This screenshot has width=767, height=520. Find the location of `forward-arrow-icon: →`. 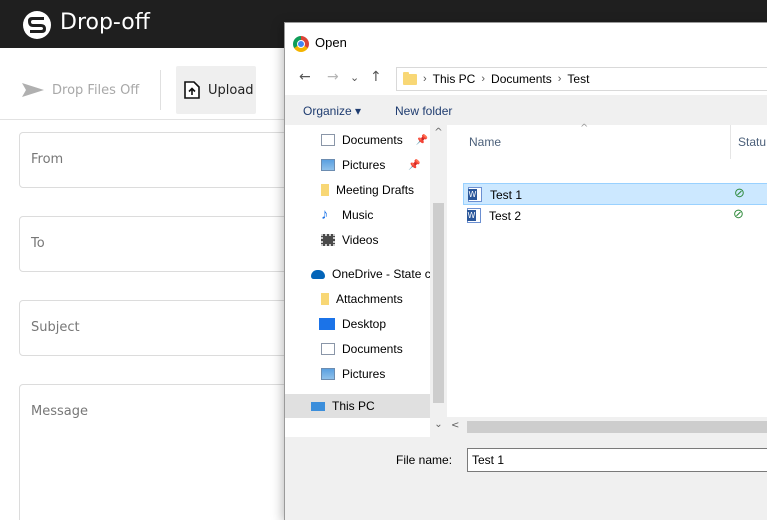

forward-arrow-icon: → is located at coordinates (333, 77).